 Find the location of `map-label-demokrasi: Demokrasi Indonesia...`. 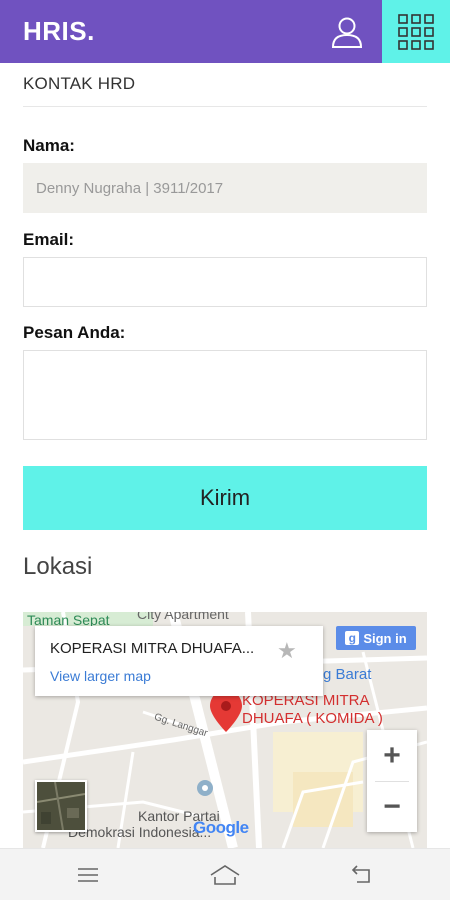

map-label-demokrasi: Demokrasi Indonesia... is located at coordinates (140, 832).